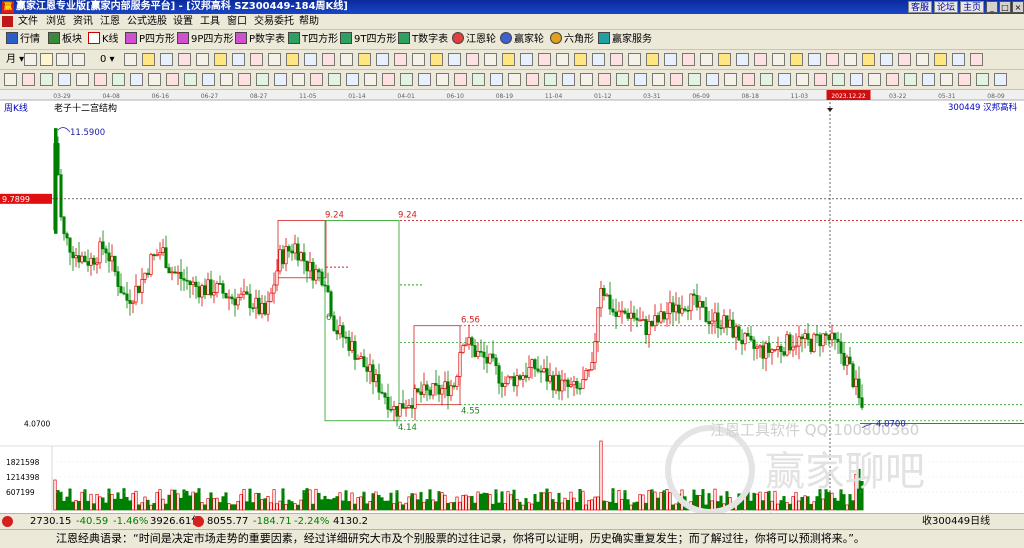 Image resolution: width=1024 pixels, height=548 pixels. What do you see at coordinates (514, 79) in the screenshot?
I see `drawing-tool-29-icon` at bounding box center [514, 79].